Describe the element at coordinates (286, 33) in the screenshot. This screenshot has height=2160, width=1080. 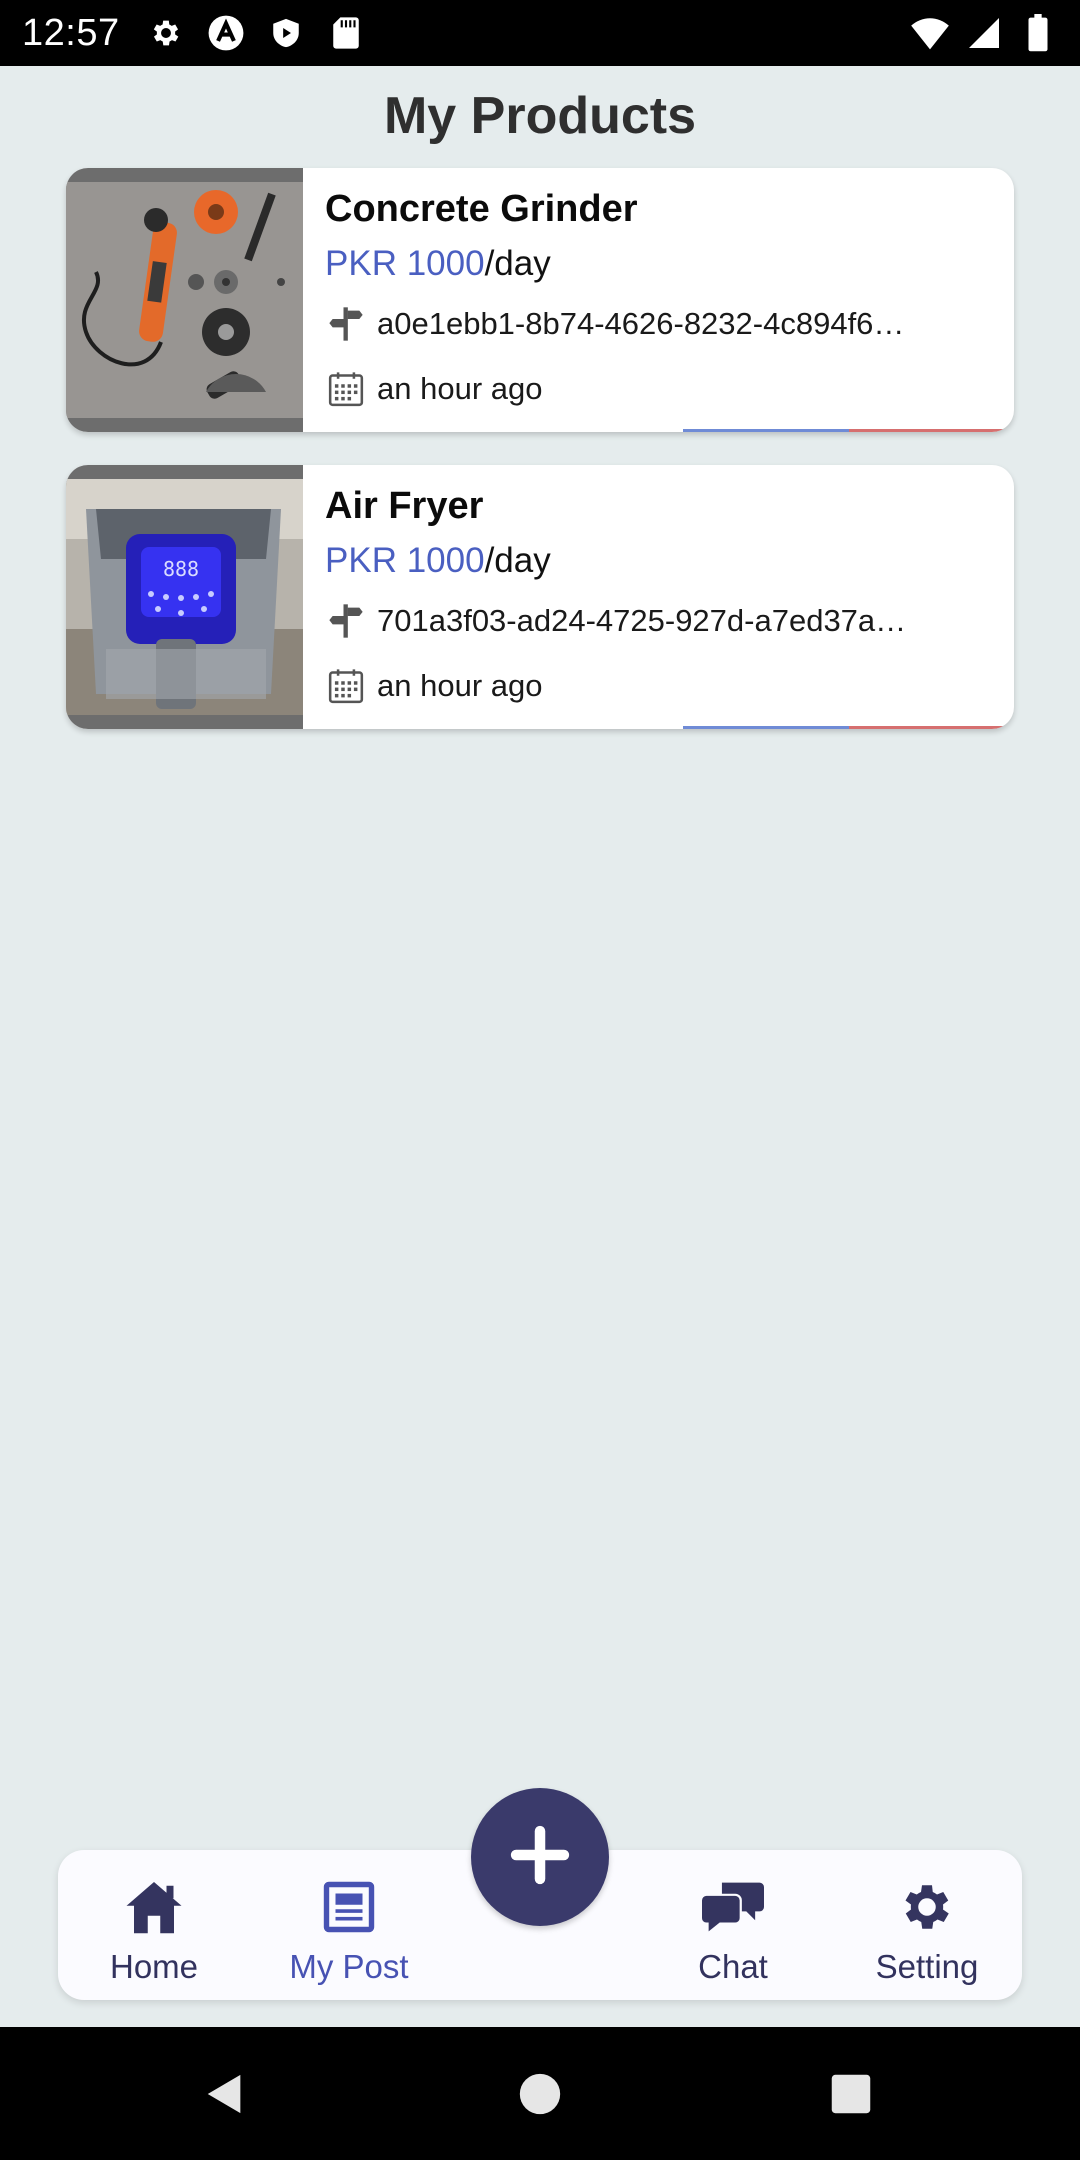
I see `shield-play-icon` at that location.